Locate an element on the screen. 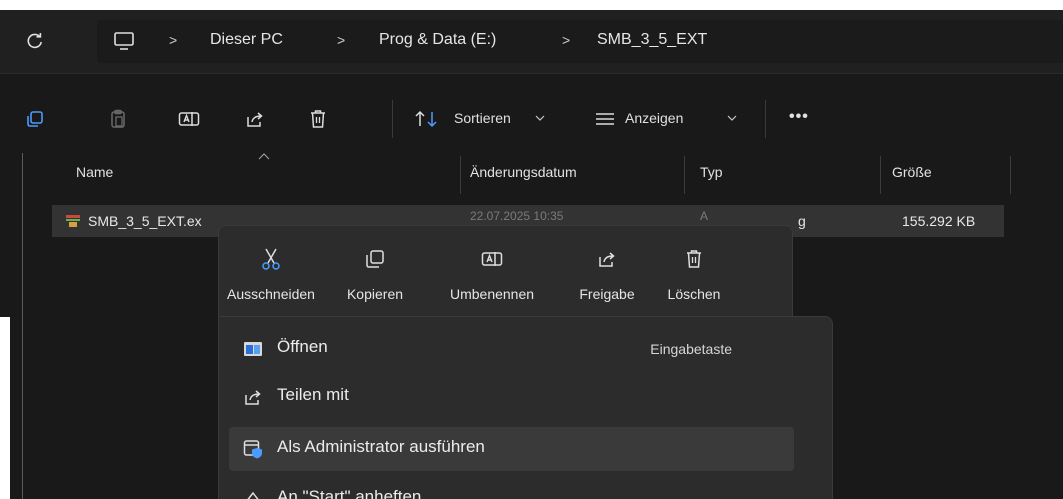 This screenshot has height=499, width=1063. sort-ascending-icon is located at coordinates (264, 156).